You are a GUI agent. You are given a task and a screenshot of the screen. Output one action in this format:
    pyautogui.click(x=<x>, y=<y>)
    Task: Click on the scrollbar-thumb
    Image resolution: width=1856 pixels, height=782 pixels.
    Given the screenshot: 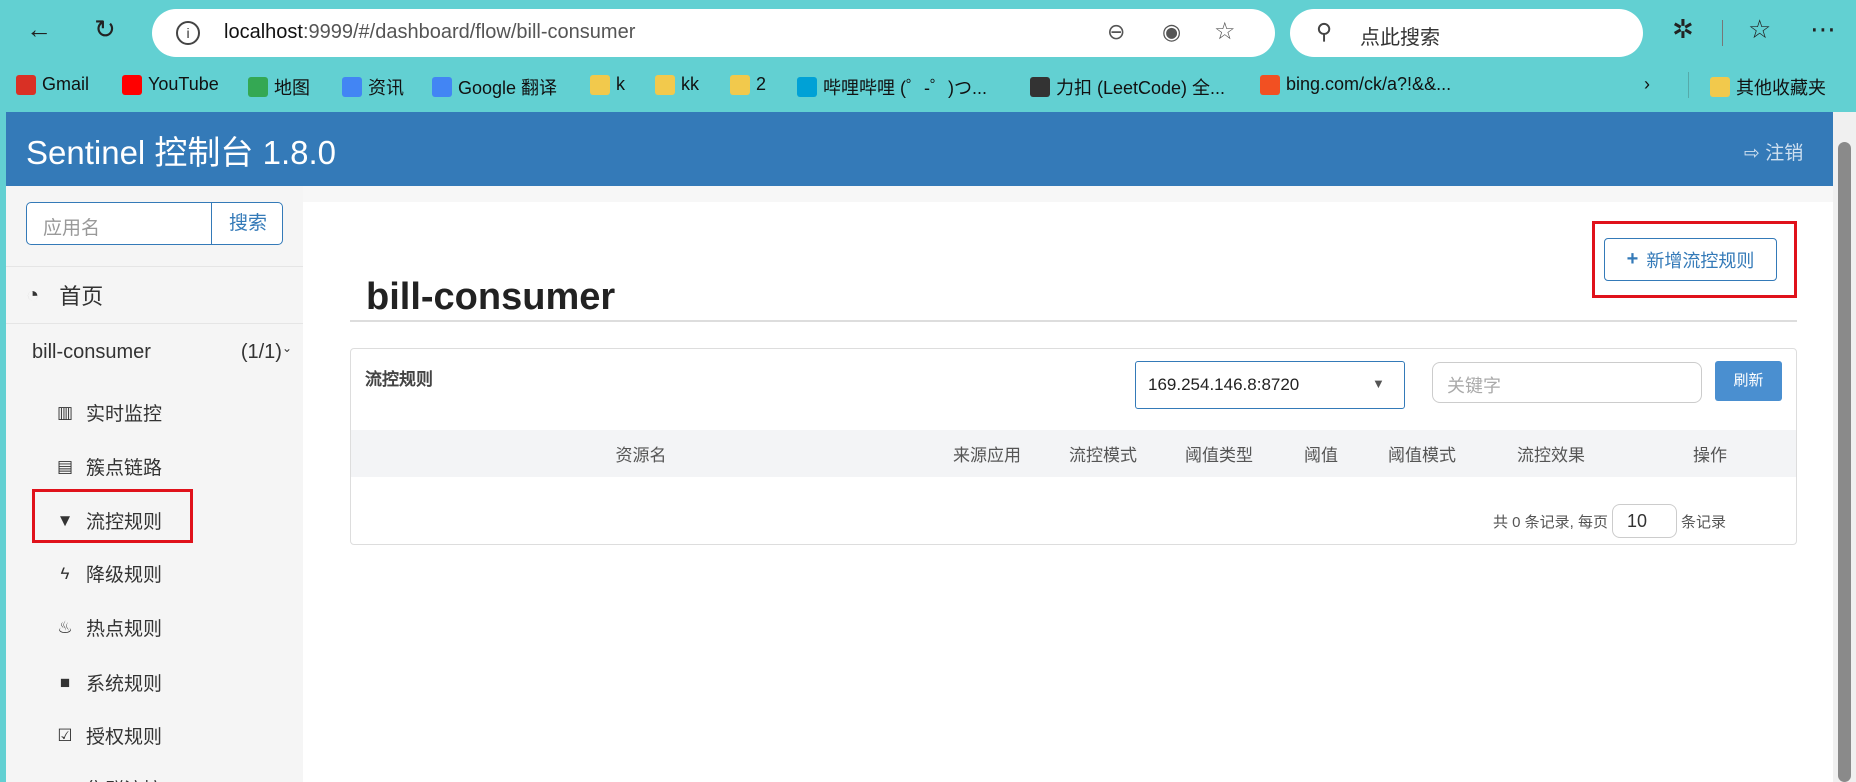 What is the action you would take?
    pyautogui.click(x=1844, y=462)
    